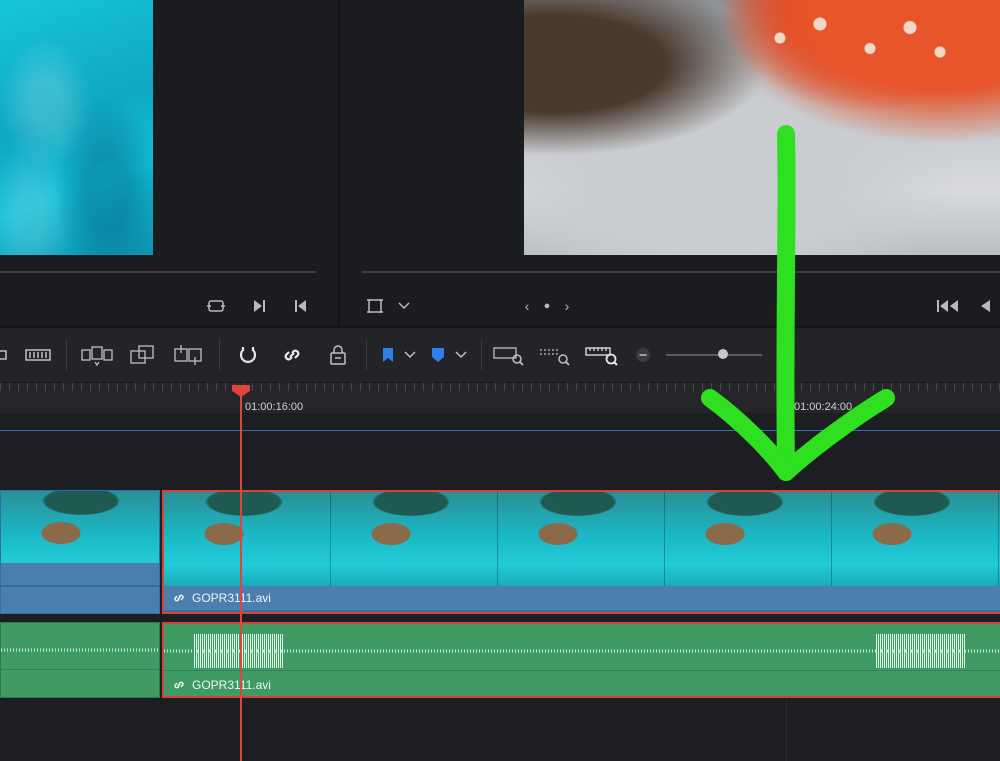  Describe the element at coordinates (241, 578) in the screenshot. I see `playhead-line` at that location.